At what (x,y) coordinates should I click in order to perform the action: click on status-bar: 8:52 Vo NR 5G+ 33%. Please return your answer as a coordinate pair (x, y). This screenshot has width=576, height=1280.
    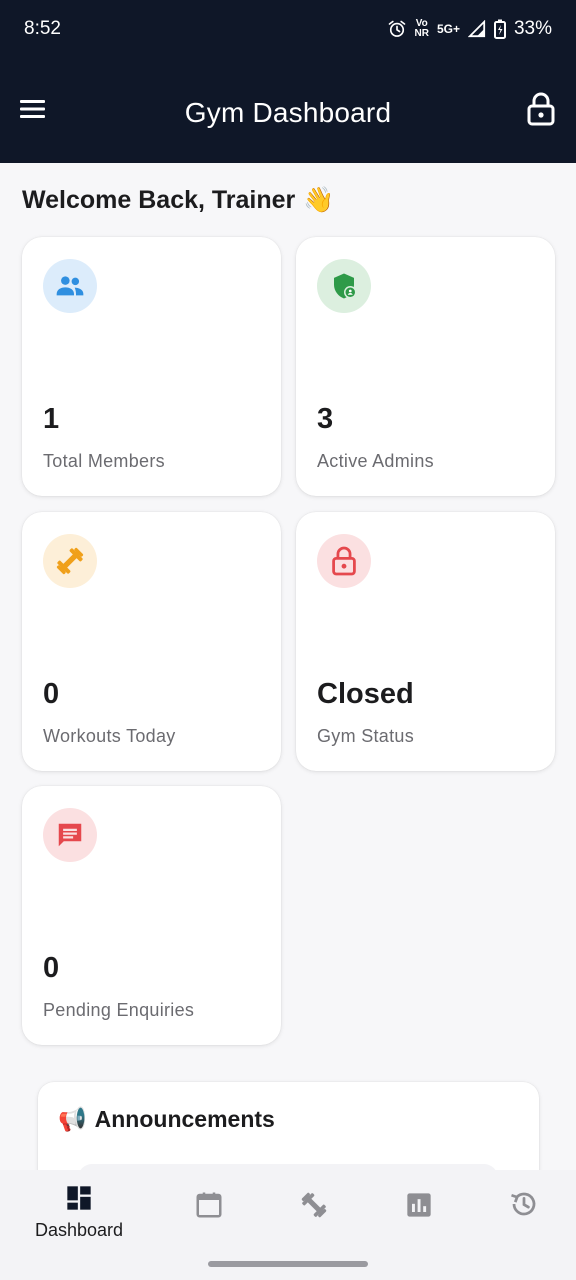
    Looking at the image, I should click on (288, 31).